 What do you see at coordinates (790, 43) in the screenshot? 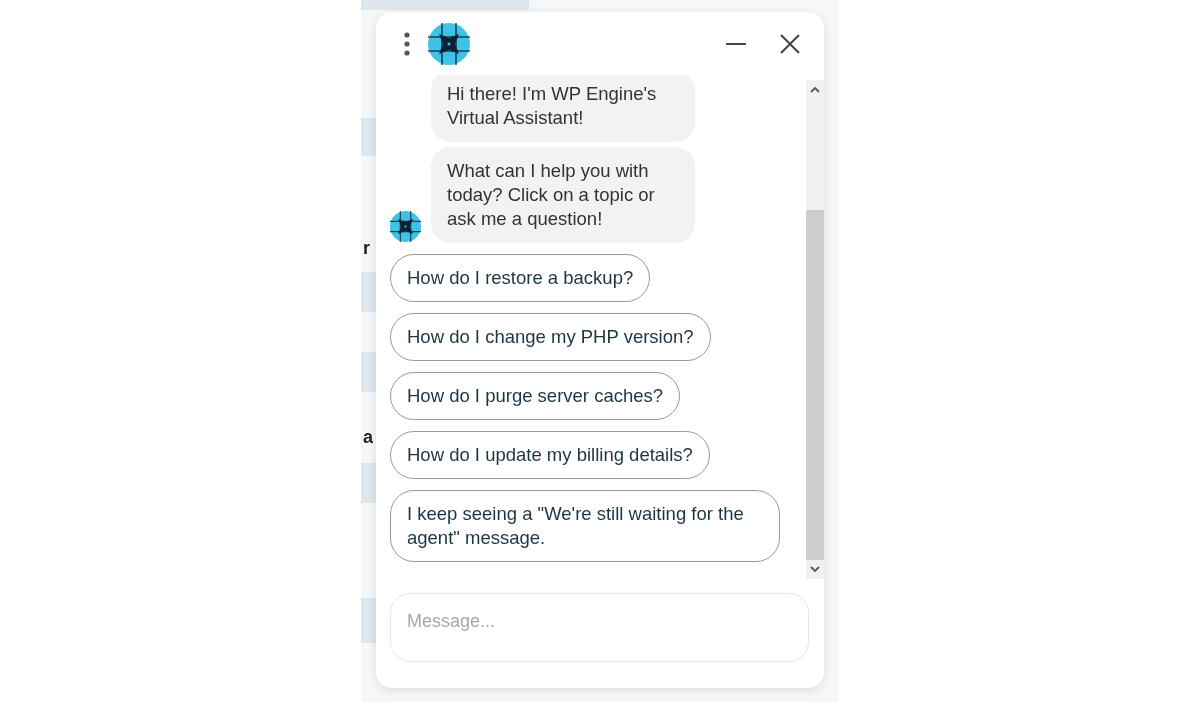
I see `close-icon` at bounding box center [790, 43].